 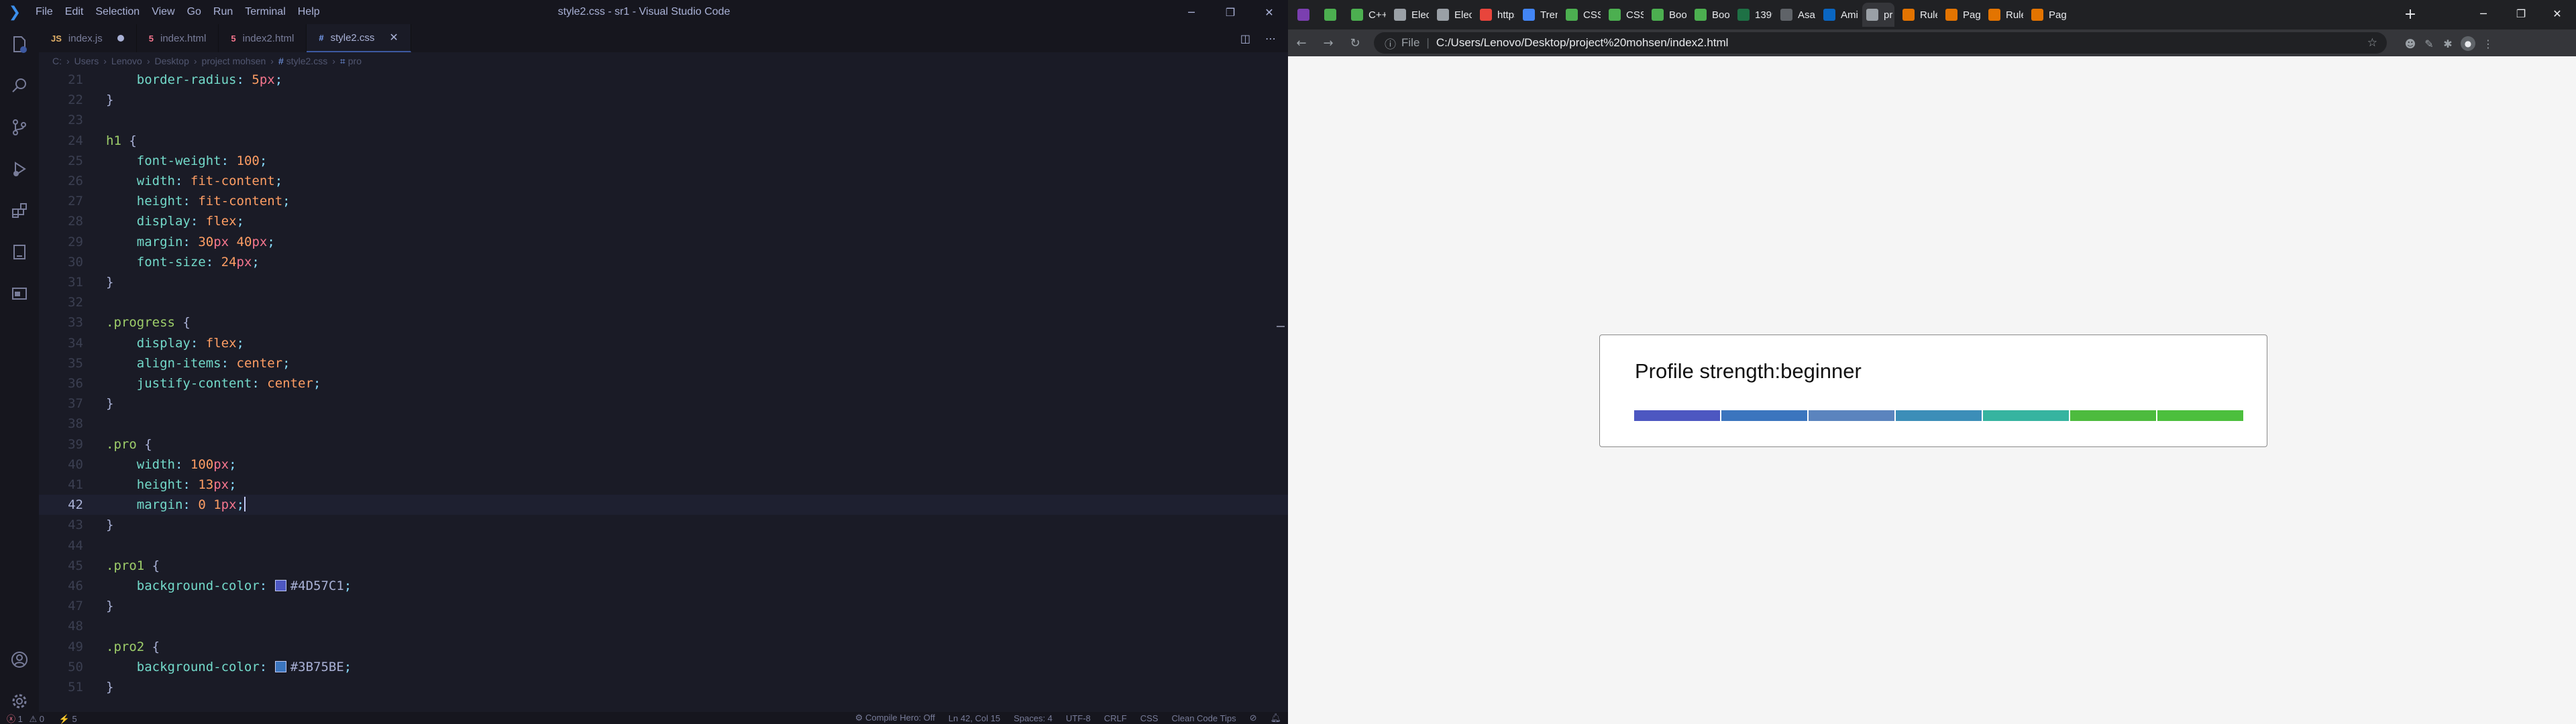 I want to click on clean-code-tips: Clean Code Tips, so click(x=1203, y=718).